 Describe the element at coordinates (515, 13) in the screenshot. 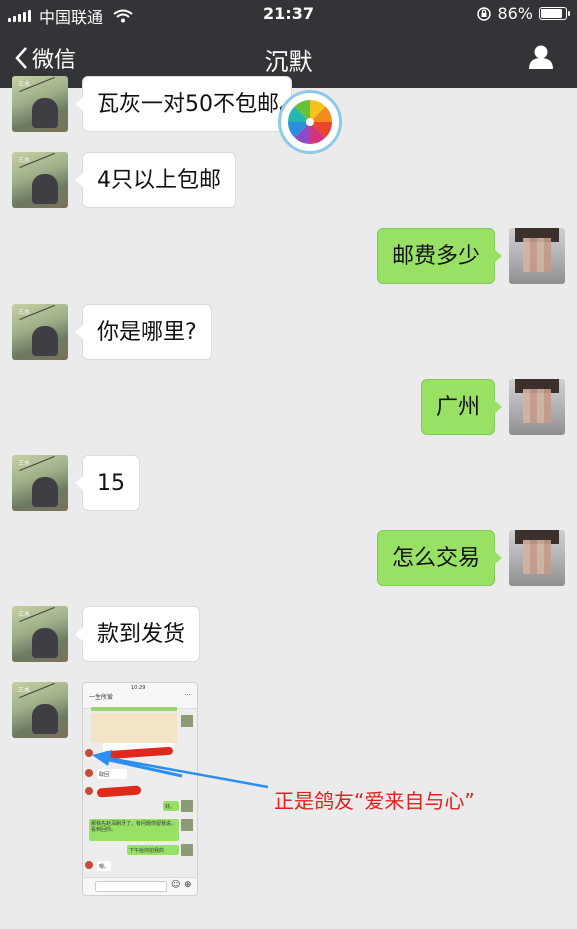

I see `battery-percent: 86%` at that location.